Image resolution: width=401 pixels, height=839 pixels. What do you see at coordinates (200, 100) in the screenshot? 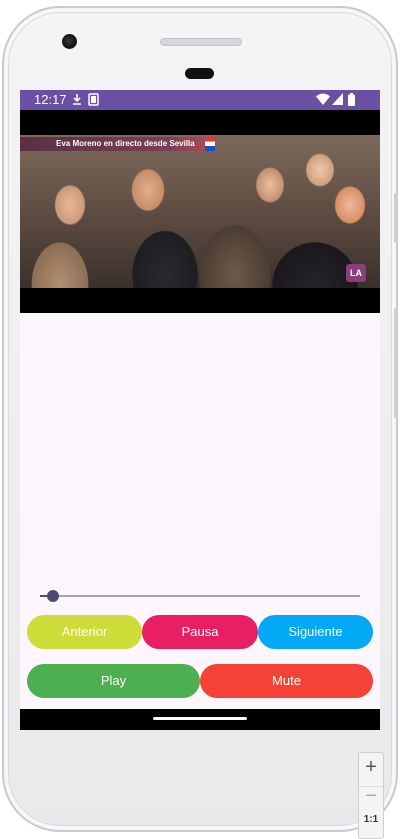
I see `status-bar: 12:17` at bounding box center [200, 100].